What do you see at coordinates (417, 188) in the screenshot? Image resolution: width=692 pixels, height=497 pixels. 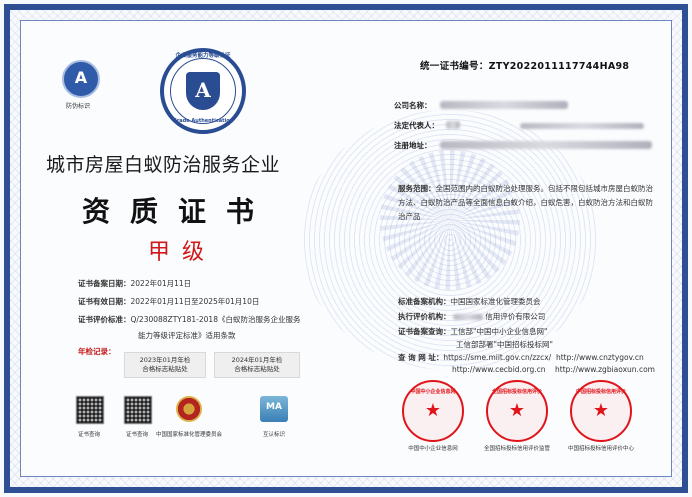 I see `service-scope-label: 服务范围：` at bounding box center [417, 188].